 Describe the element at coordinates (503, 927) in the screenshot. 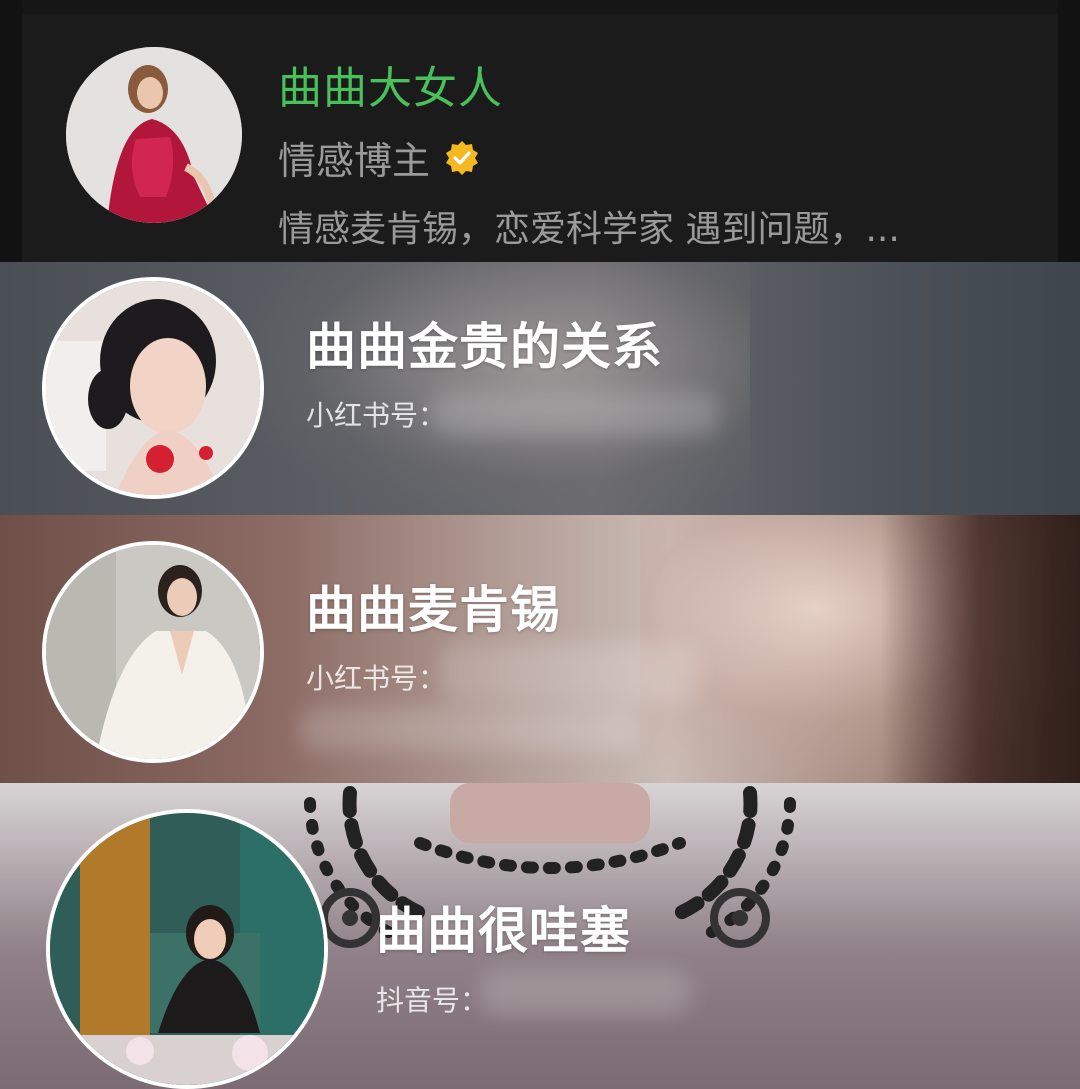

I see `account-title: 曲曲很哇塞` at that location.